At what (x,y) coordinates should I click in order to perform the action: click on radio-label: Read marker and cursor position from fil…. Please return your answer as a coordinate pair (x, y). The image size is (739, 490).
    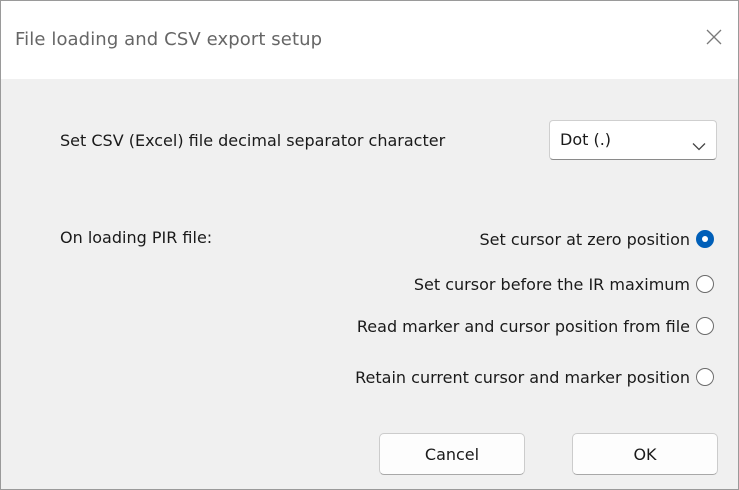
    Looking at the image, I should click on (523, 326).